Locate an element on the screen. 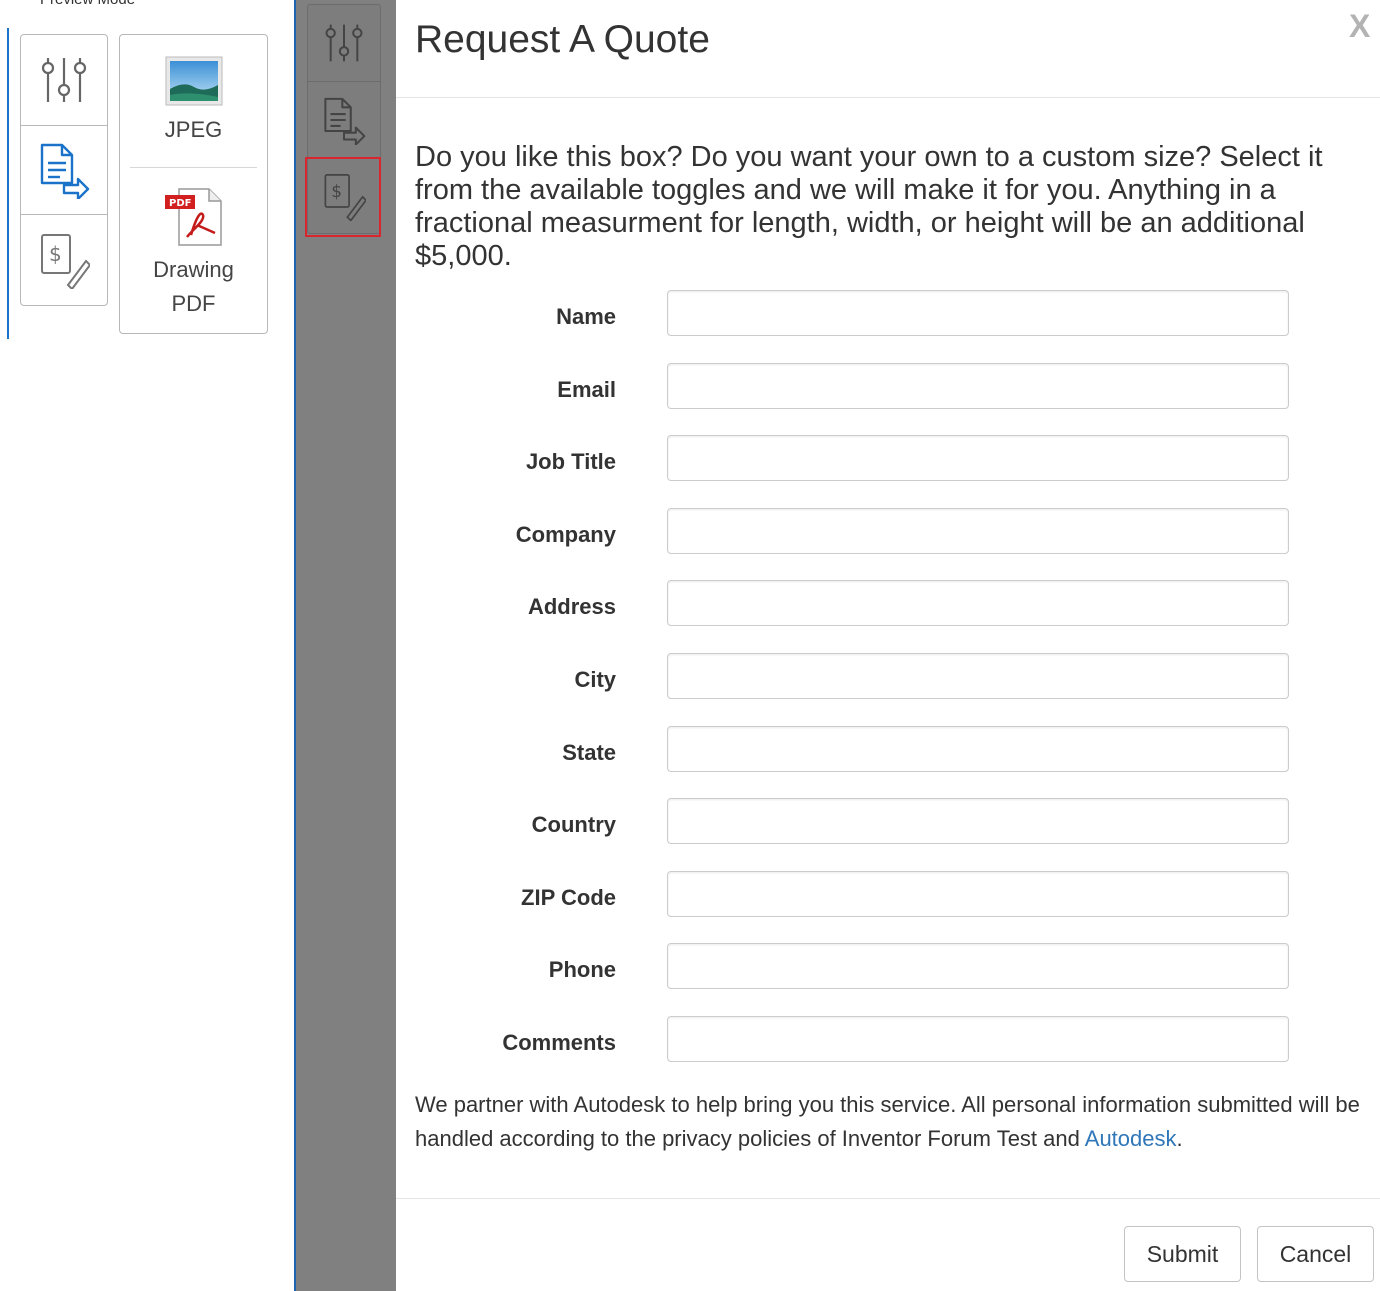 The width and height of the screenshot is (1380, 1291). export-options-panel: JPEG PDF Drawing PDF is located at coordinates (193, 184).